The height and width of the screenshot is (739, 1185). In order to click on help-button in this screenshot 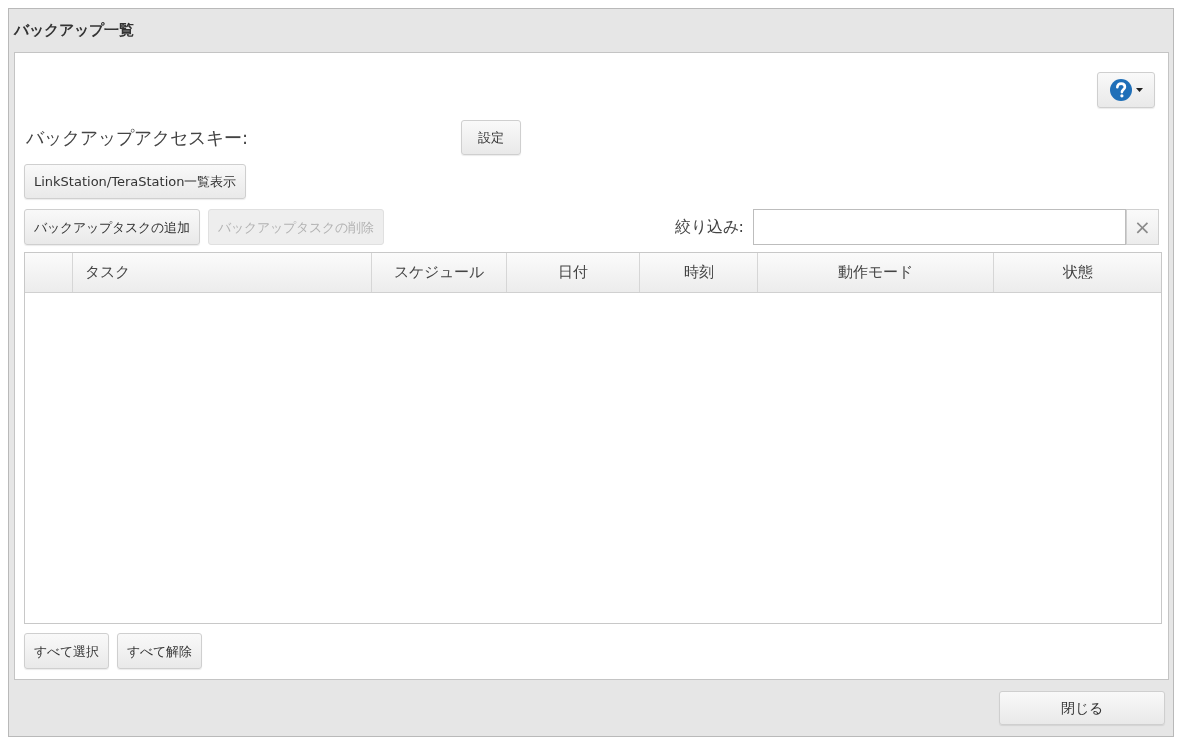, I will do `click(1126, 90)`.